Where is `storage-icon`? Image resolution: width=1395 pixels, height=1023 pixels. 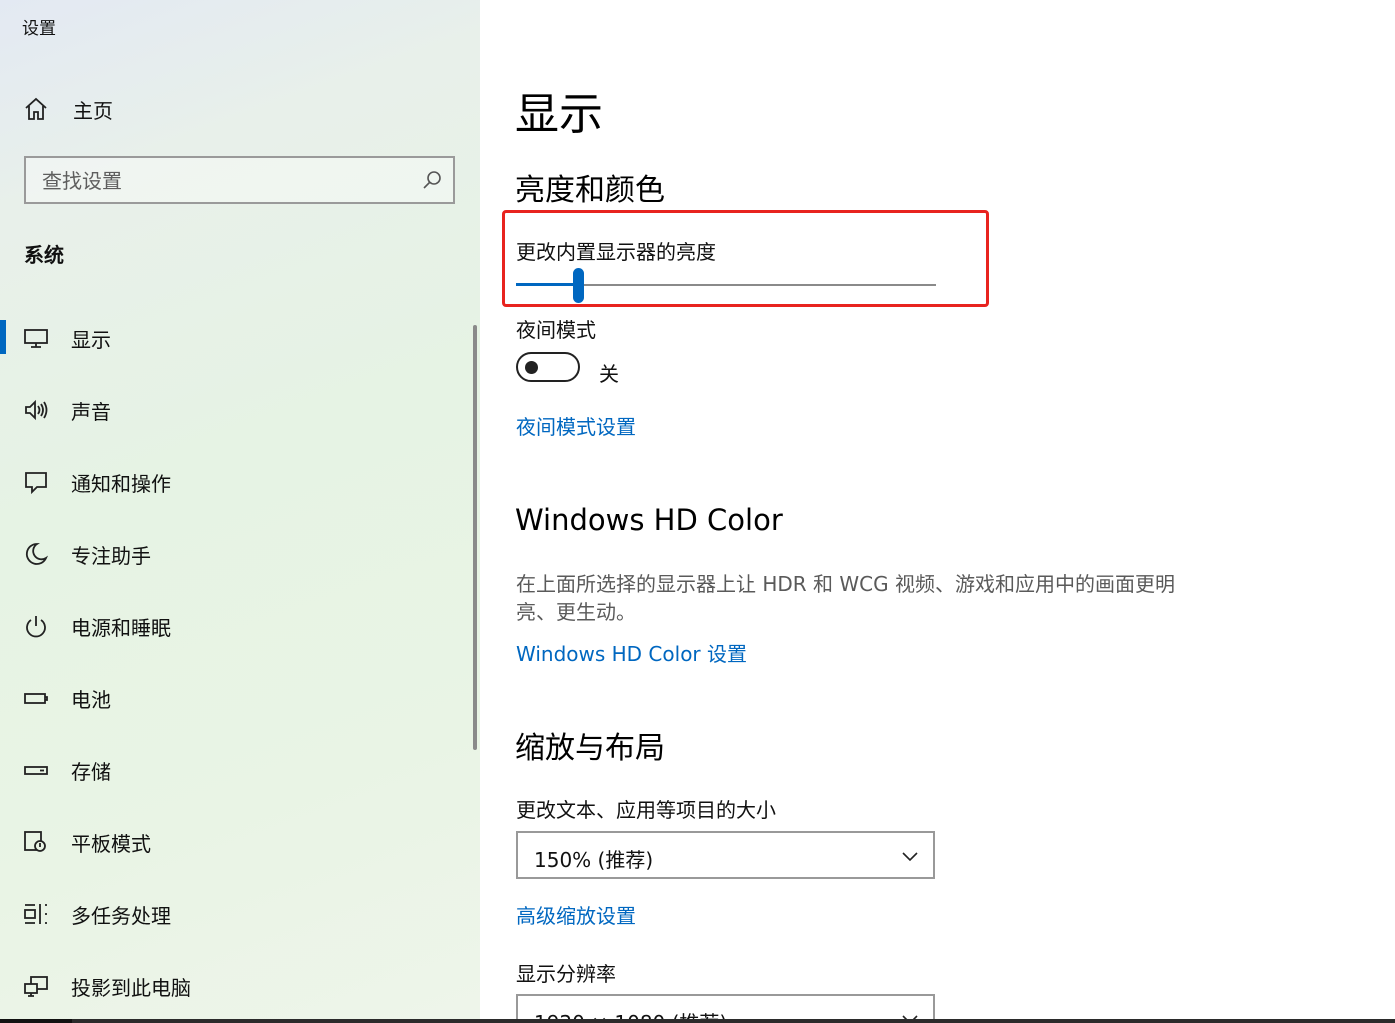
storage-icon is located at coordinates (36, 770).